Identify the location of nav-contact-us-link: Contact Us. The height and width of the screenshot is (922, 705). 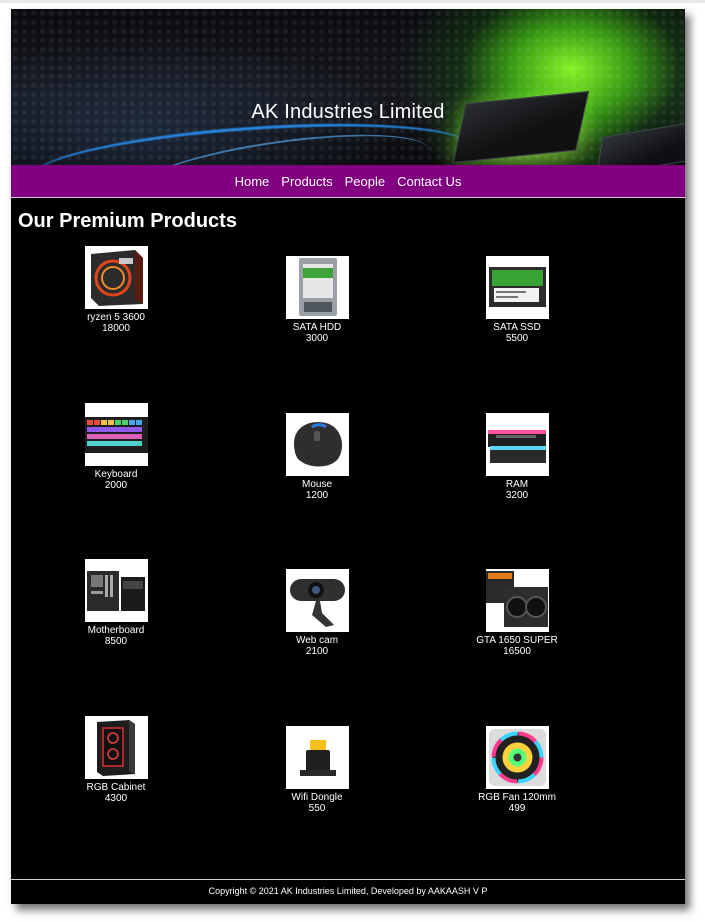
(429, 181).